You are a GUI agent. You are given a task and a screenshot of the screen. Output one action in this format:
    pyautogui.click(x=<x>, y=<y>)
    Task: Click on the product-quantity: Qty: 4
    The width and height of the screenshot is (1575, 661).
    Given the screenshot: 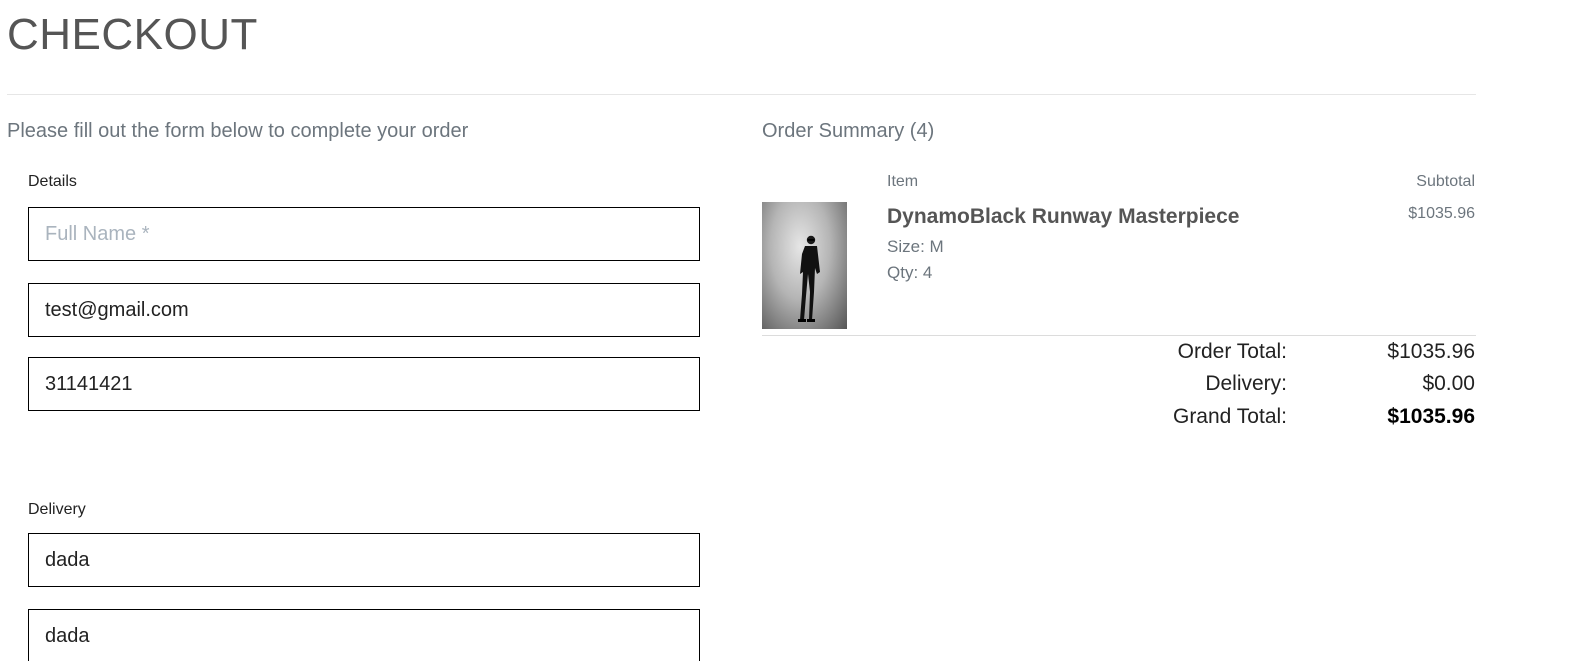 What is the action you would take?
    pyautogui.click(x=910, y=272)
    